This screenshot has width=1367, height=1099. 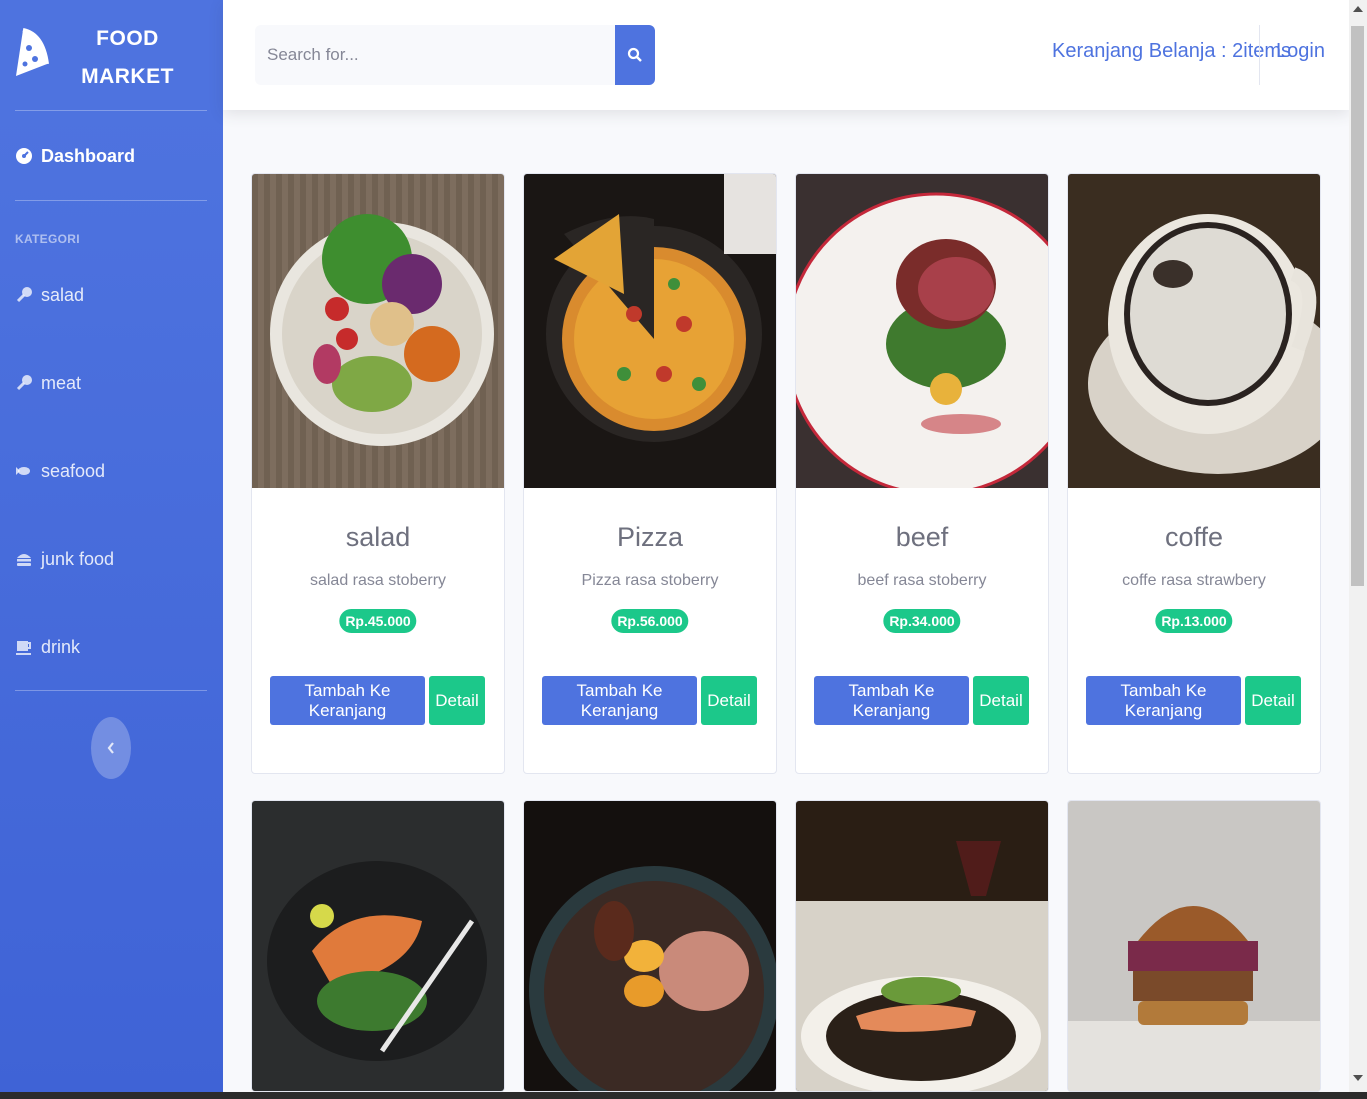 I want to click on search-input, so click(x=435, y=55).